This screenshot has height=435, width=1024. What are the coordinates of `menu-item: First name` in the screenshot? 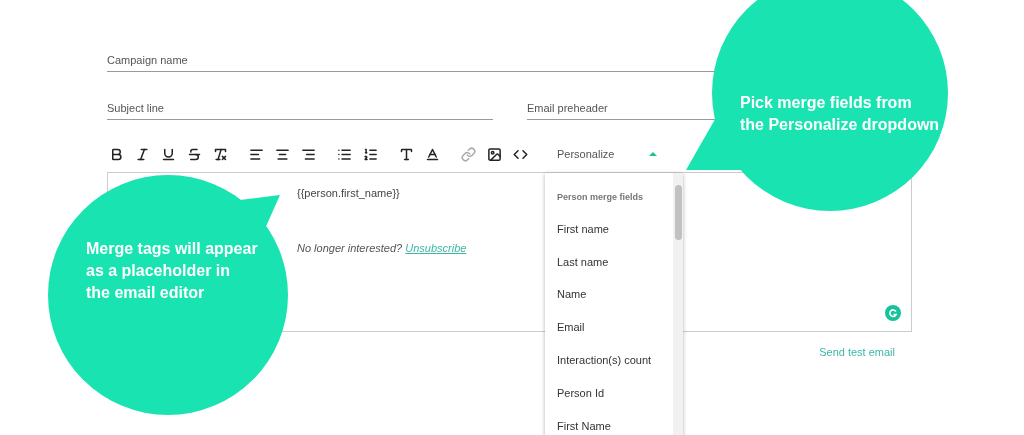 It's located at (615, 229).